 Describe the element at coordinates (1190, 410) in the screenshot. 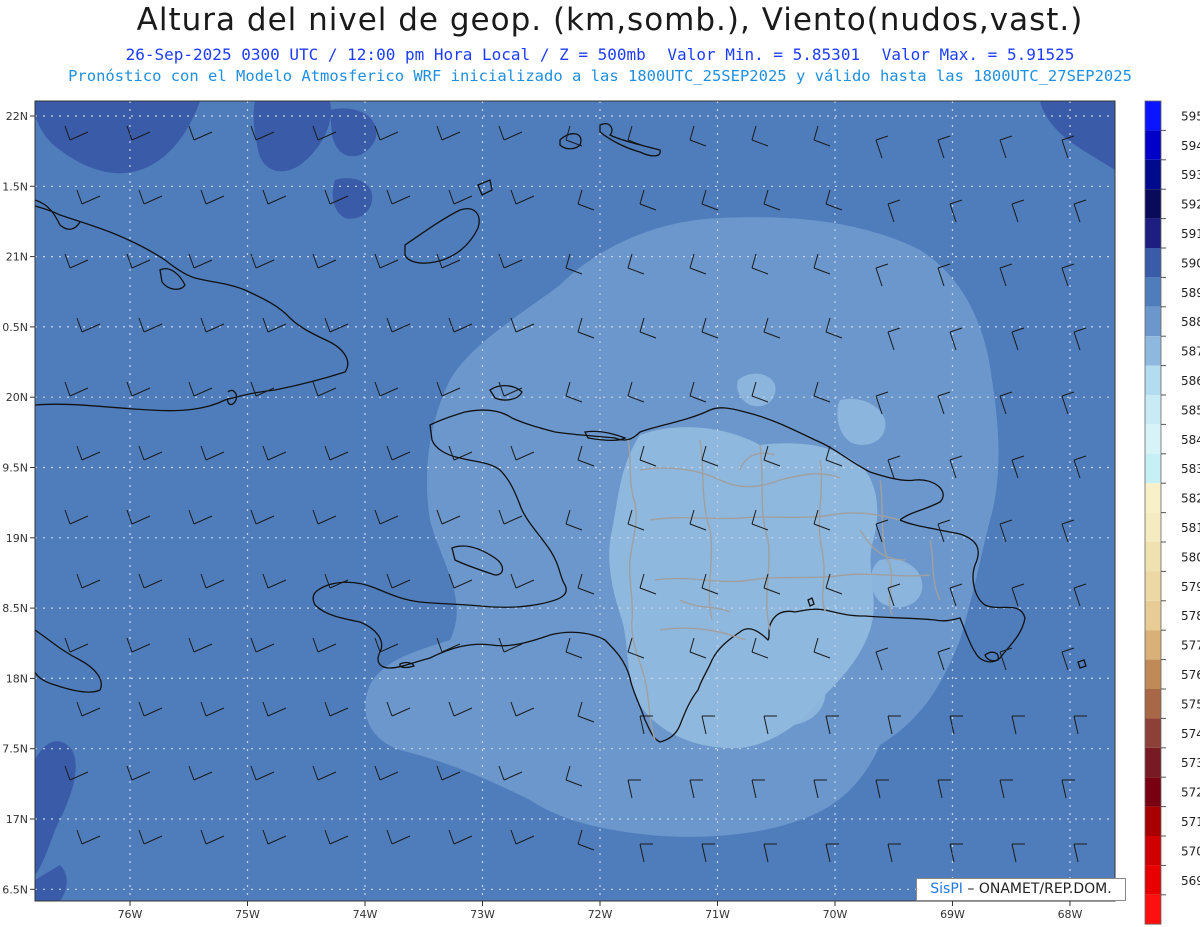

I see `colorbar-level-label: 5850` at that location.